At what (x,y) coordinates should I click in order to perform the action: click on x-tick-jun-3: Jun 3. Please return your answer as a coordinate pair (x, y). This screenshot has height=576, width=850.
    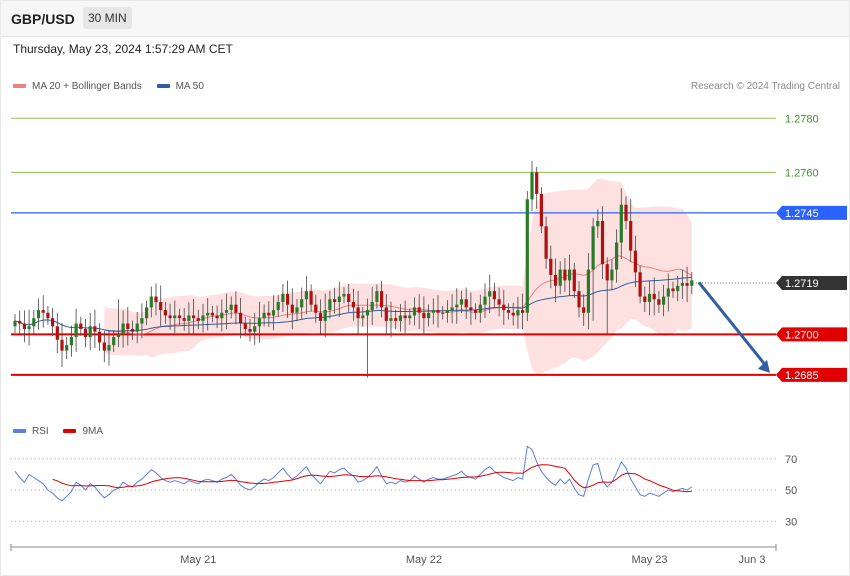
    Looking at the image, I should click on (752, 560).